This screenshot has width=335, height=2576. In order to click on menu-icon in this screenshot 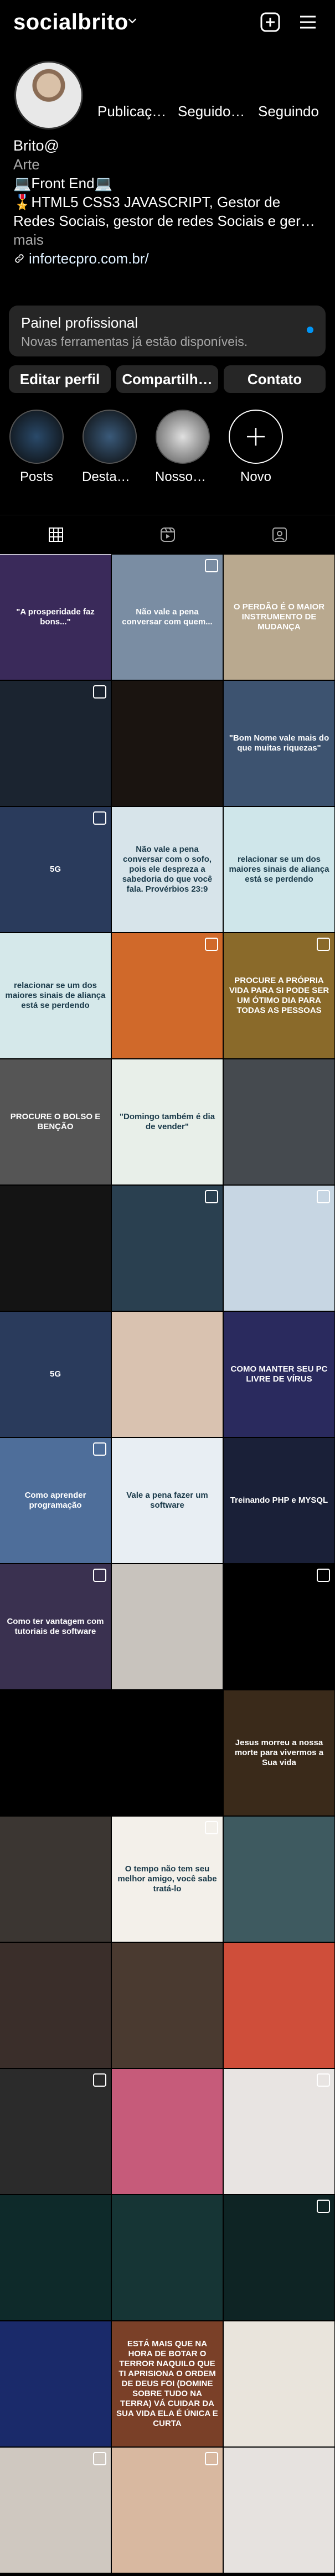, I will do `click(308, 22)`.